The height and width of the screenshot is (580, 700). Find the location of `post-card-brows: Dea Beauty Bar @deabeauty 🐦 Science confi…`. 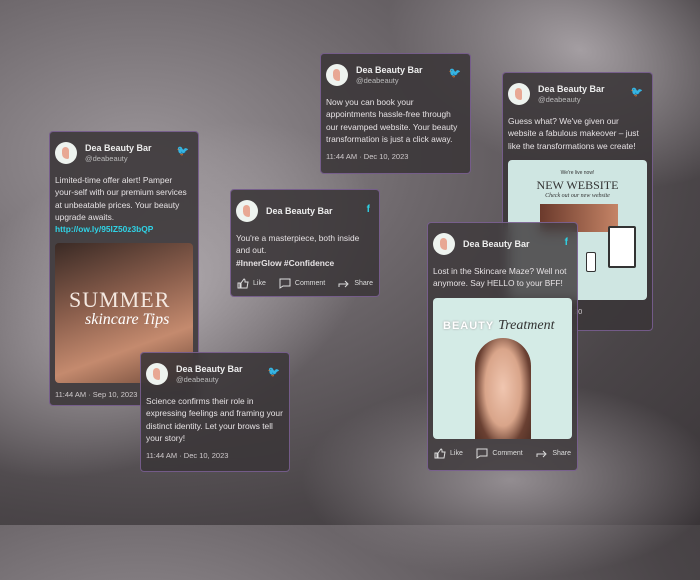

post-card-brows: Dea Beauty Bar @deabeauty 🐦 Science confi… is located at coordinates (215, 412).